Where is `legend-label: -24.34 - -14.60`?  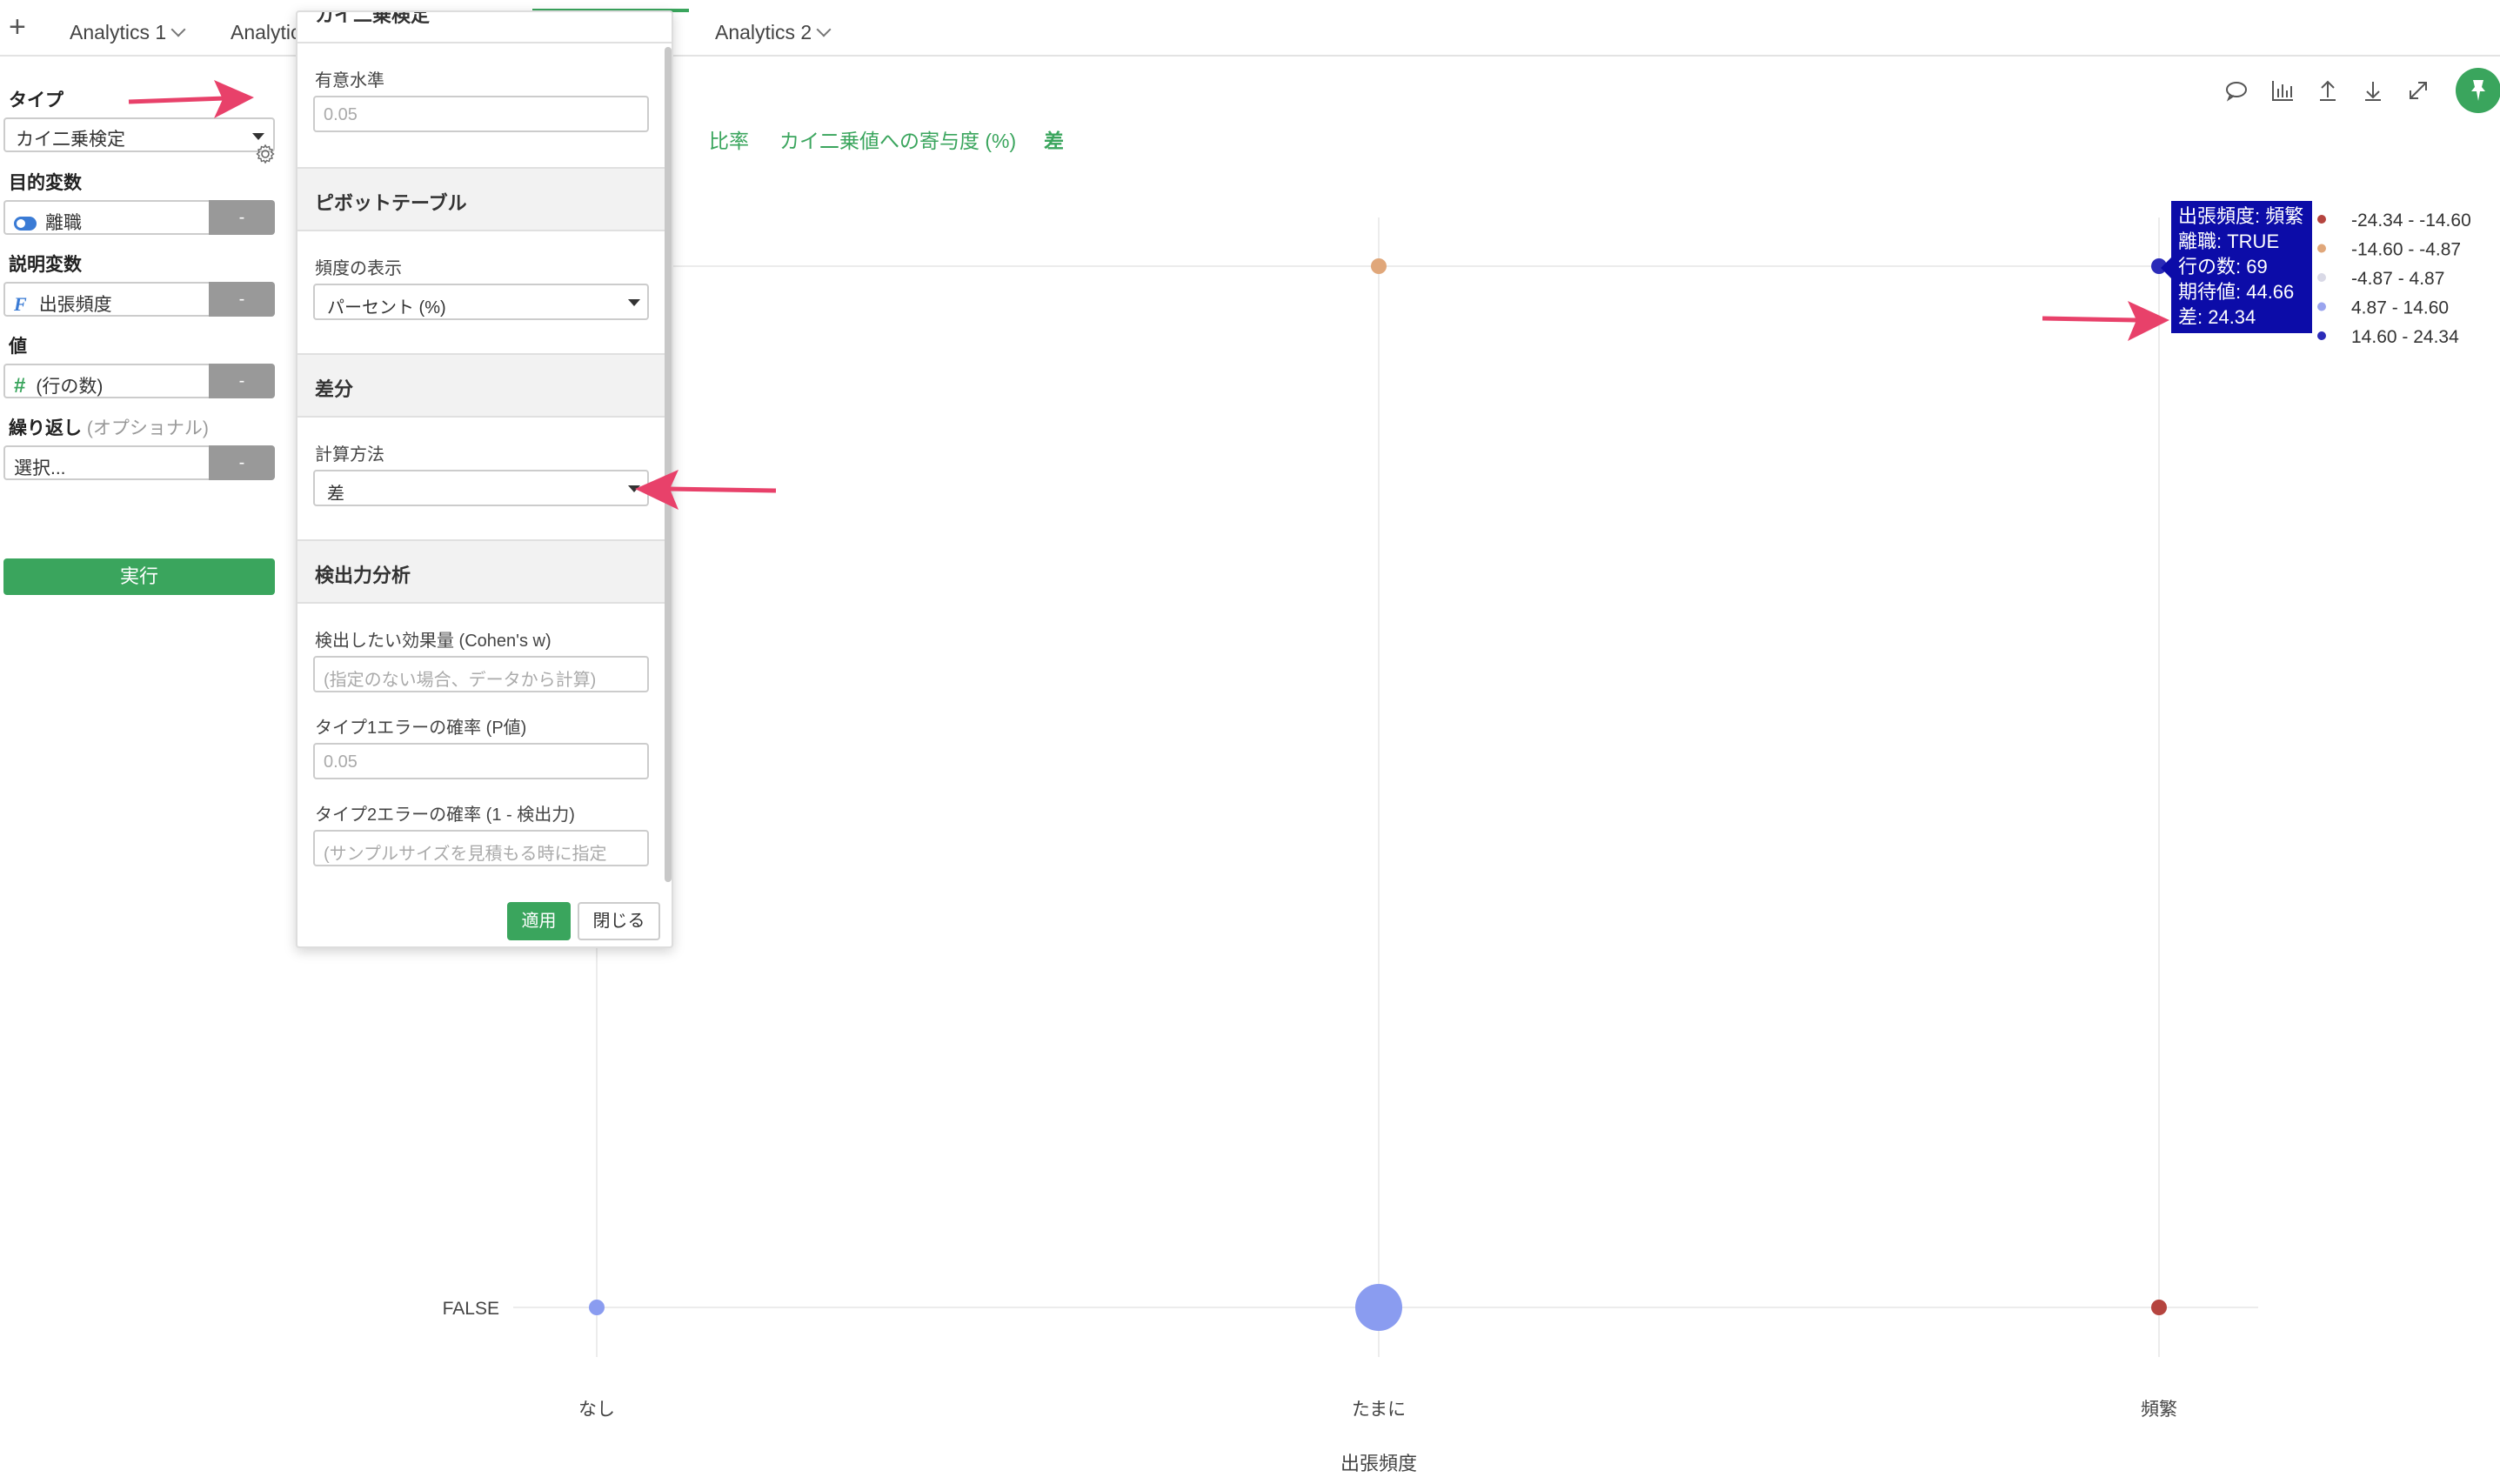 legend-label: -24.34 - -14.60 is located at coordinates (2411, 221).